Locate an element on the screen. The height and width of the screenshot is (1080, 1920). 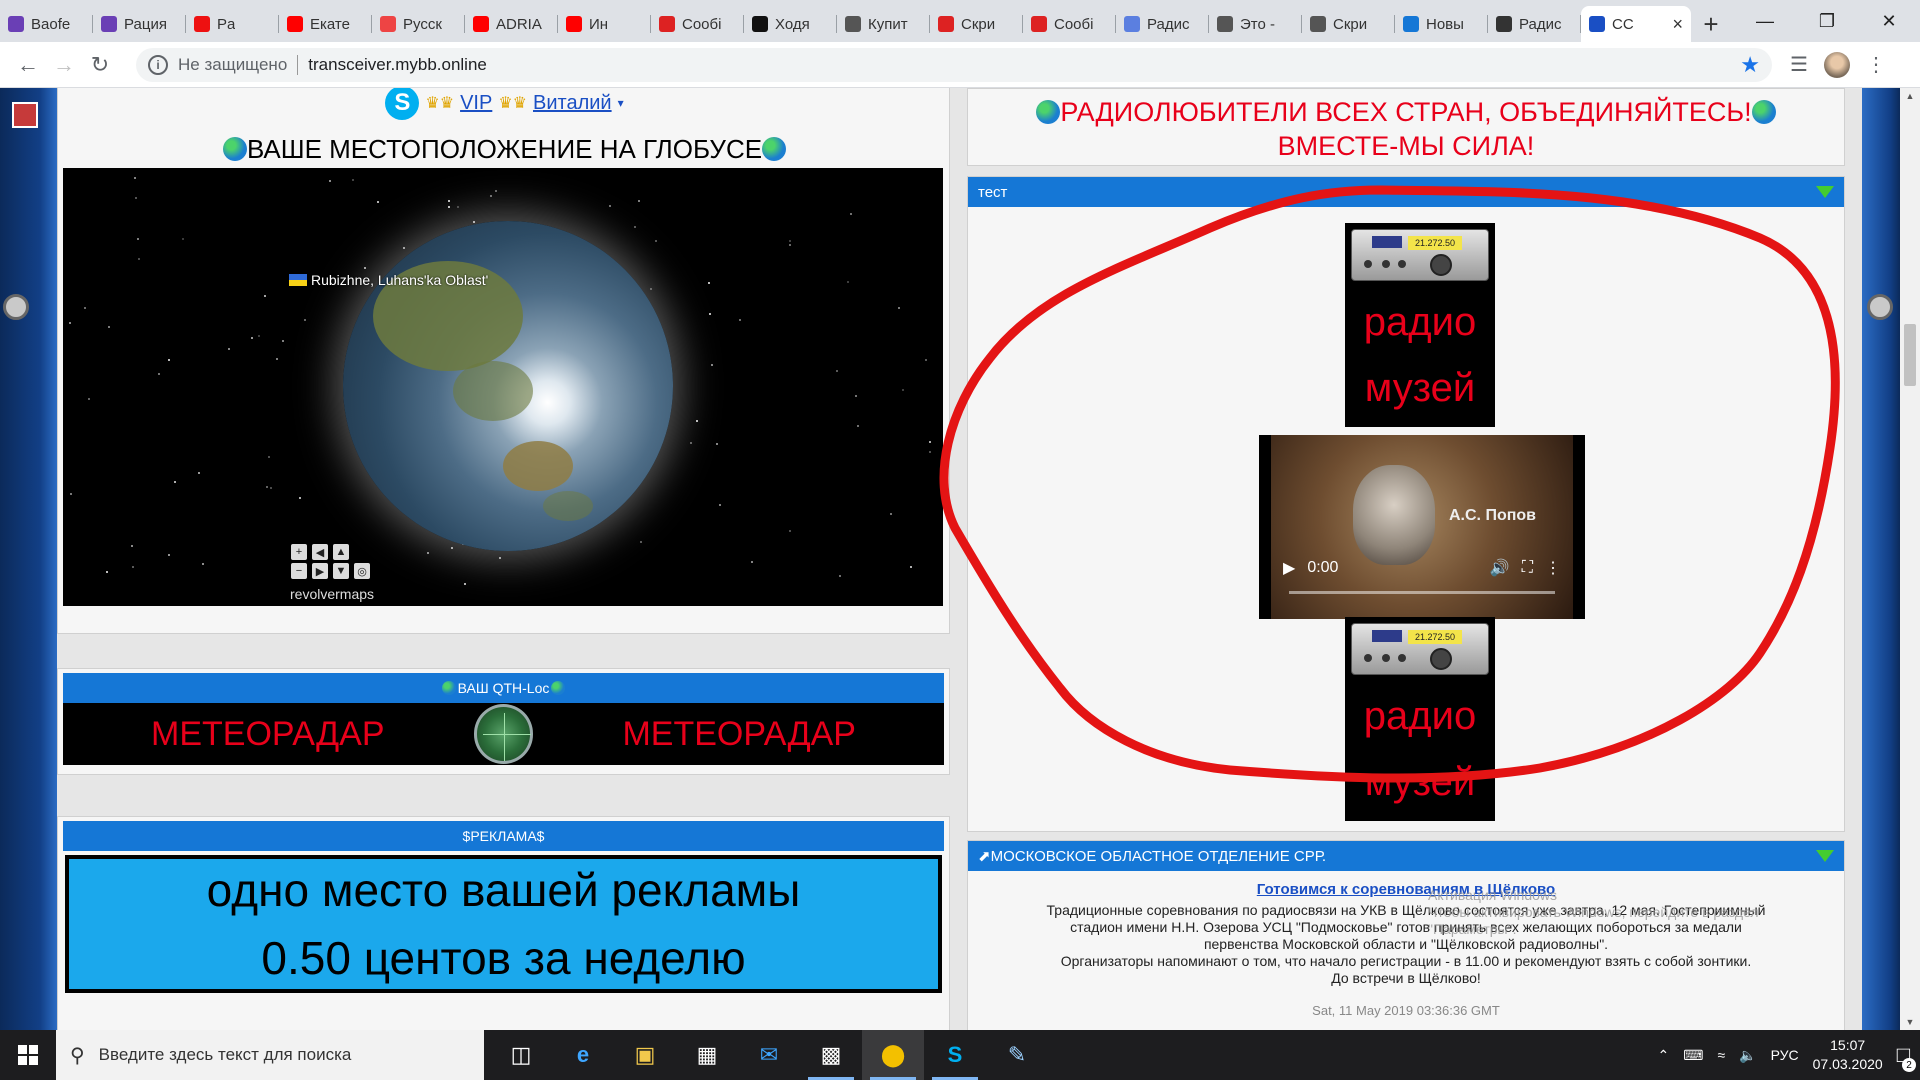
chrome-icon: ⬤ is located at coordinates (893, 1055).